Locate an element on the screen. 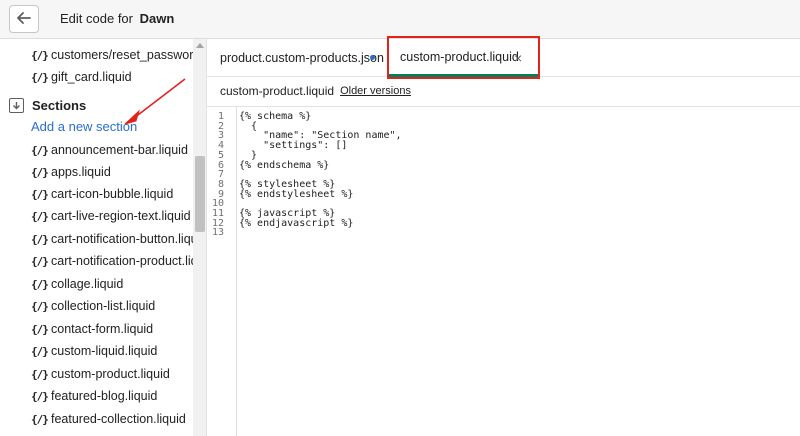  arrow-left-icon is located at coordinates (24, 19).